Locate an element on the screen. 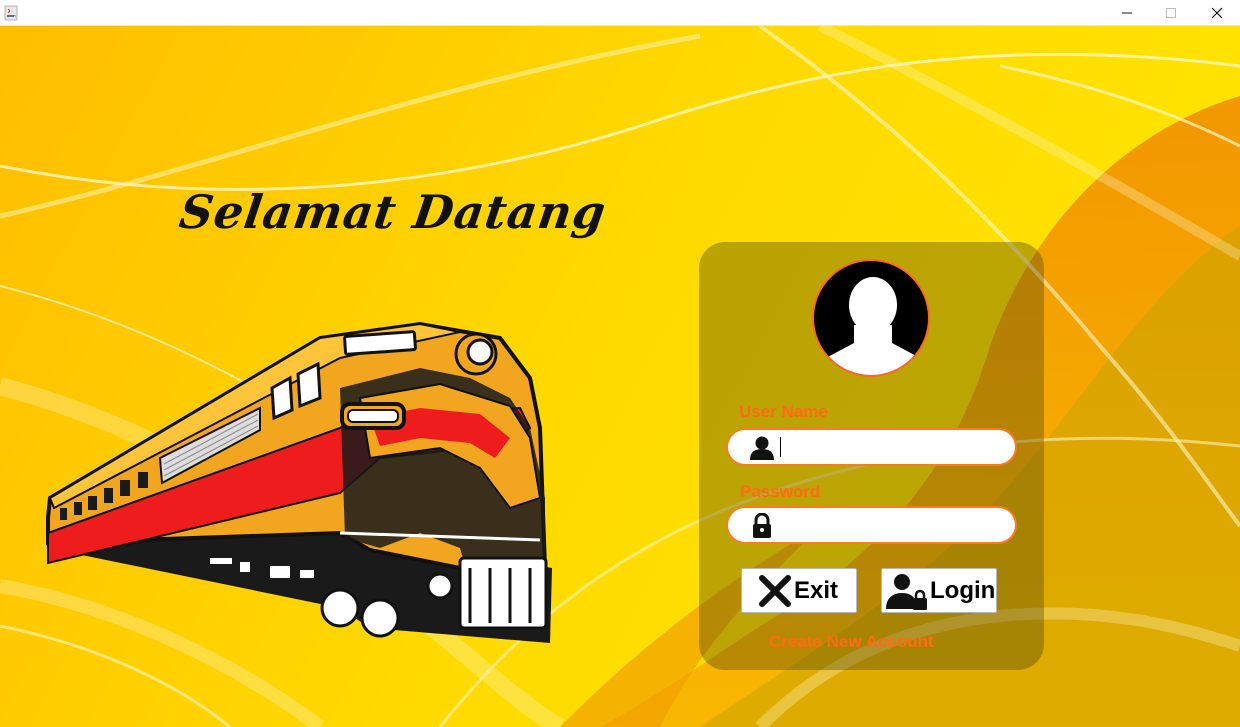 This screenshot has width=1240, height=727. username-field-wrapper is located at coordinates (871, 447).